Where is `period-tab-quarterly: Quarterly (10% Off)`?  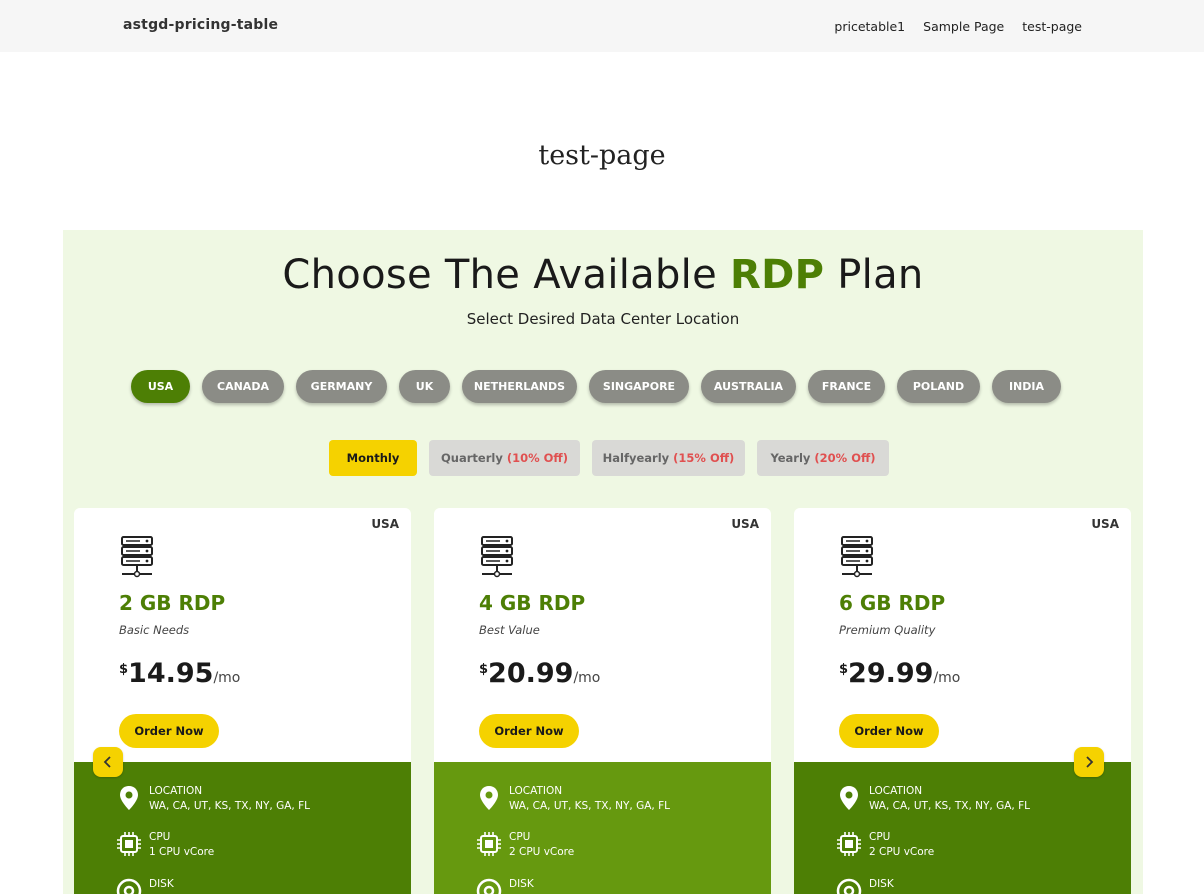 period-tab-quarterly: Quarterly (10% Off) is located at coordinates (504, 458).